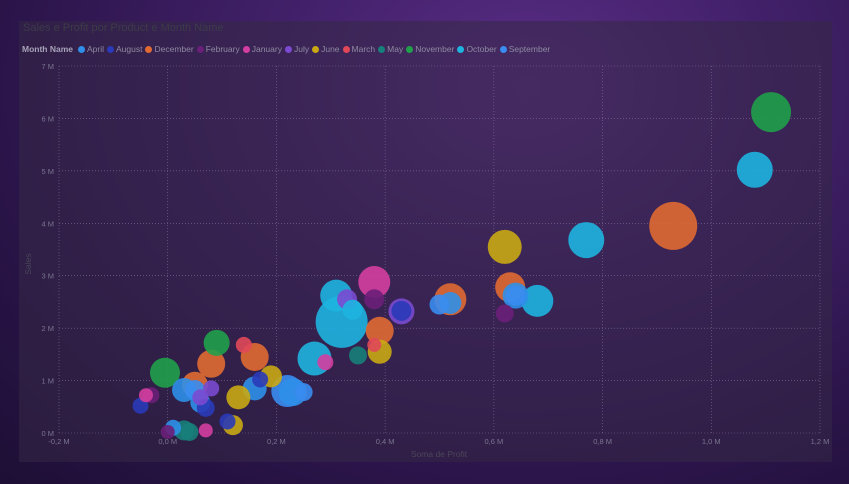  Describe the element at coordinates (602, 441) in the screenshot. I see `x-tick-label: 0,8 M` at that location.